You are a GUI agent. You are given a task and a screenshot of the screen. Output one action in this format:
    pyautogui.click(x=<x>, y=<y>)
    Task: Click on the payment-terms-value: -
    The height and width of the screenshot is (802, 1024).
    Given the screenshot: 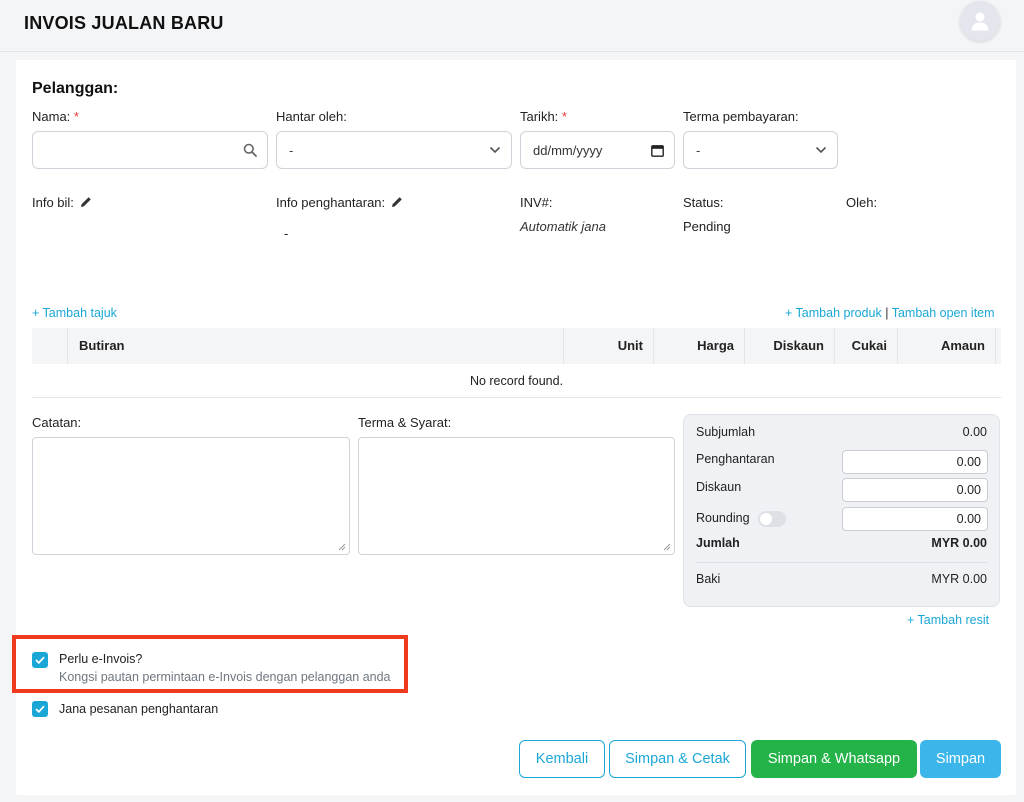 What is the action you would take?
    pyautogui.click(x=698, y=150)
    